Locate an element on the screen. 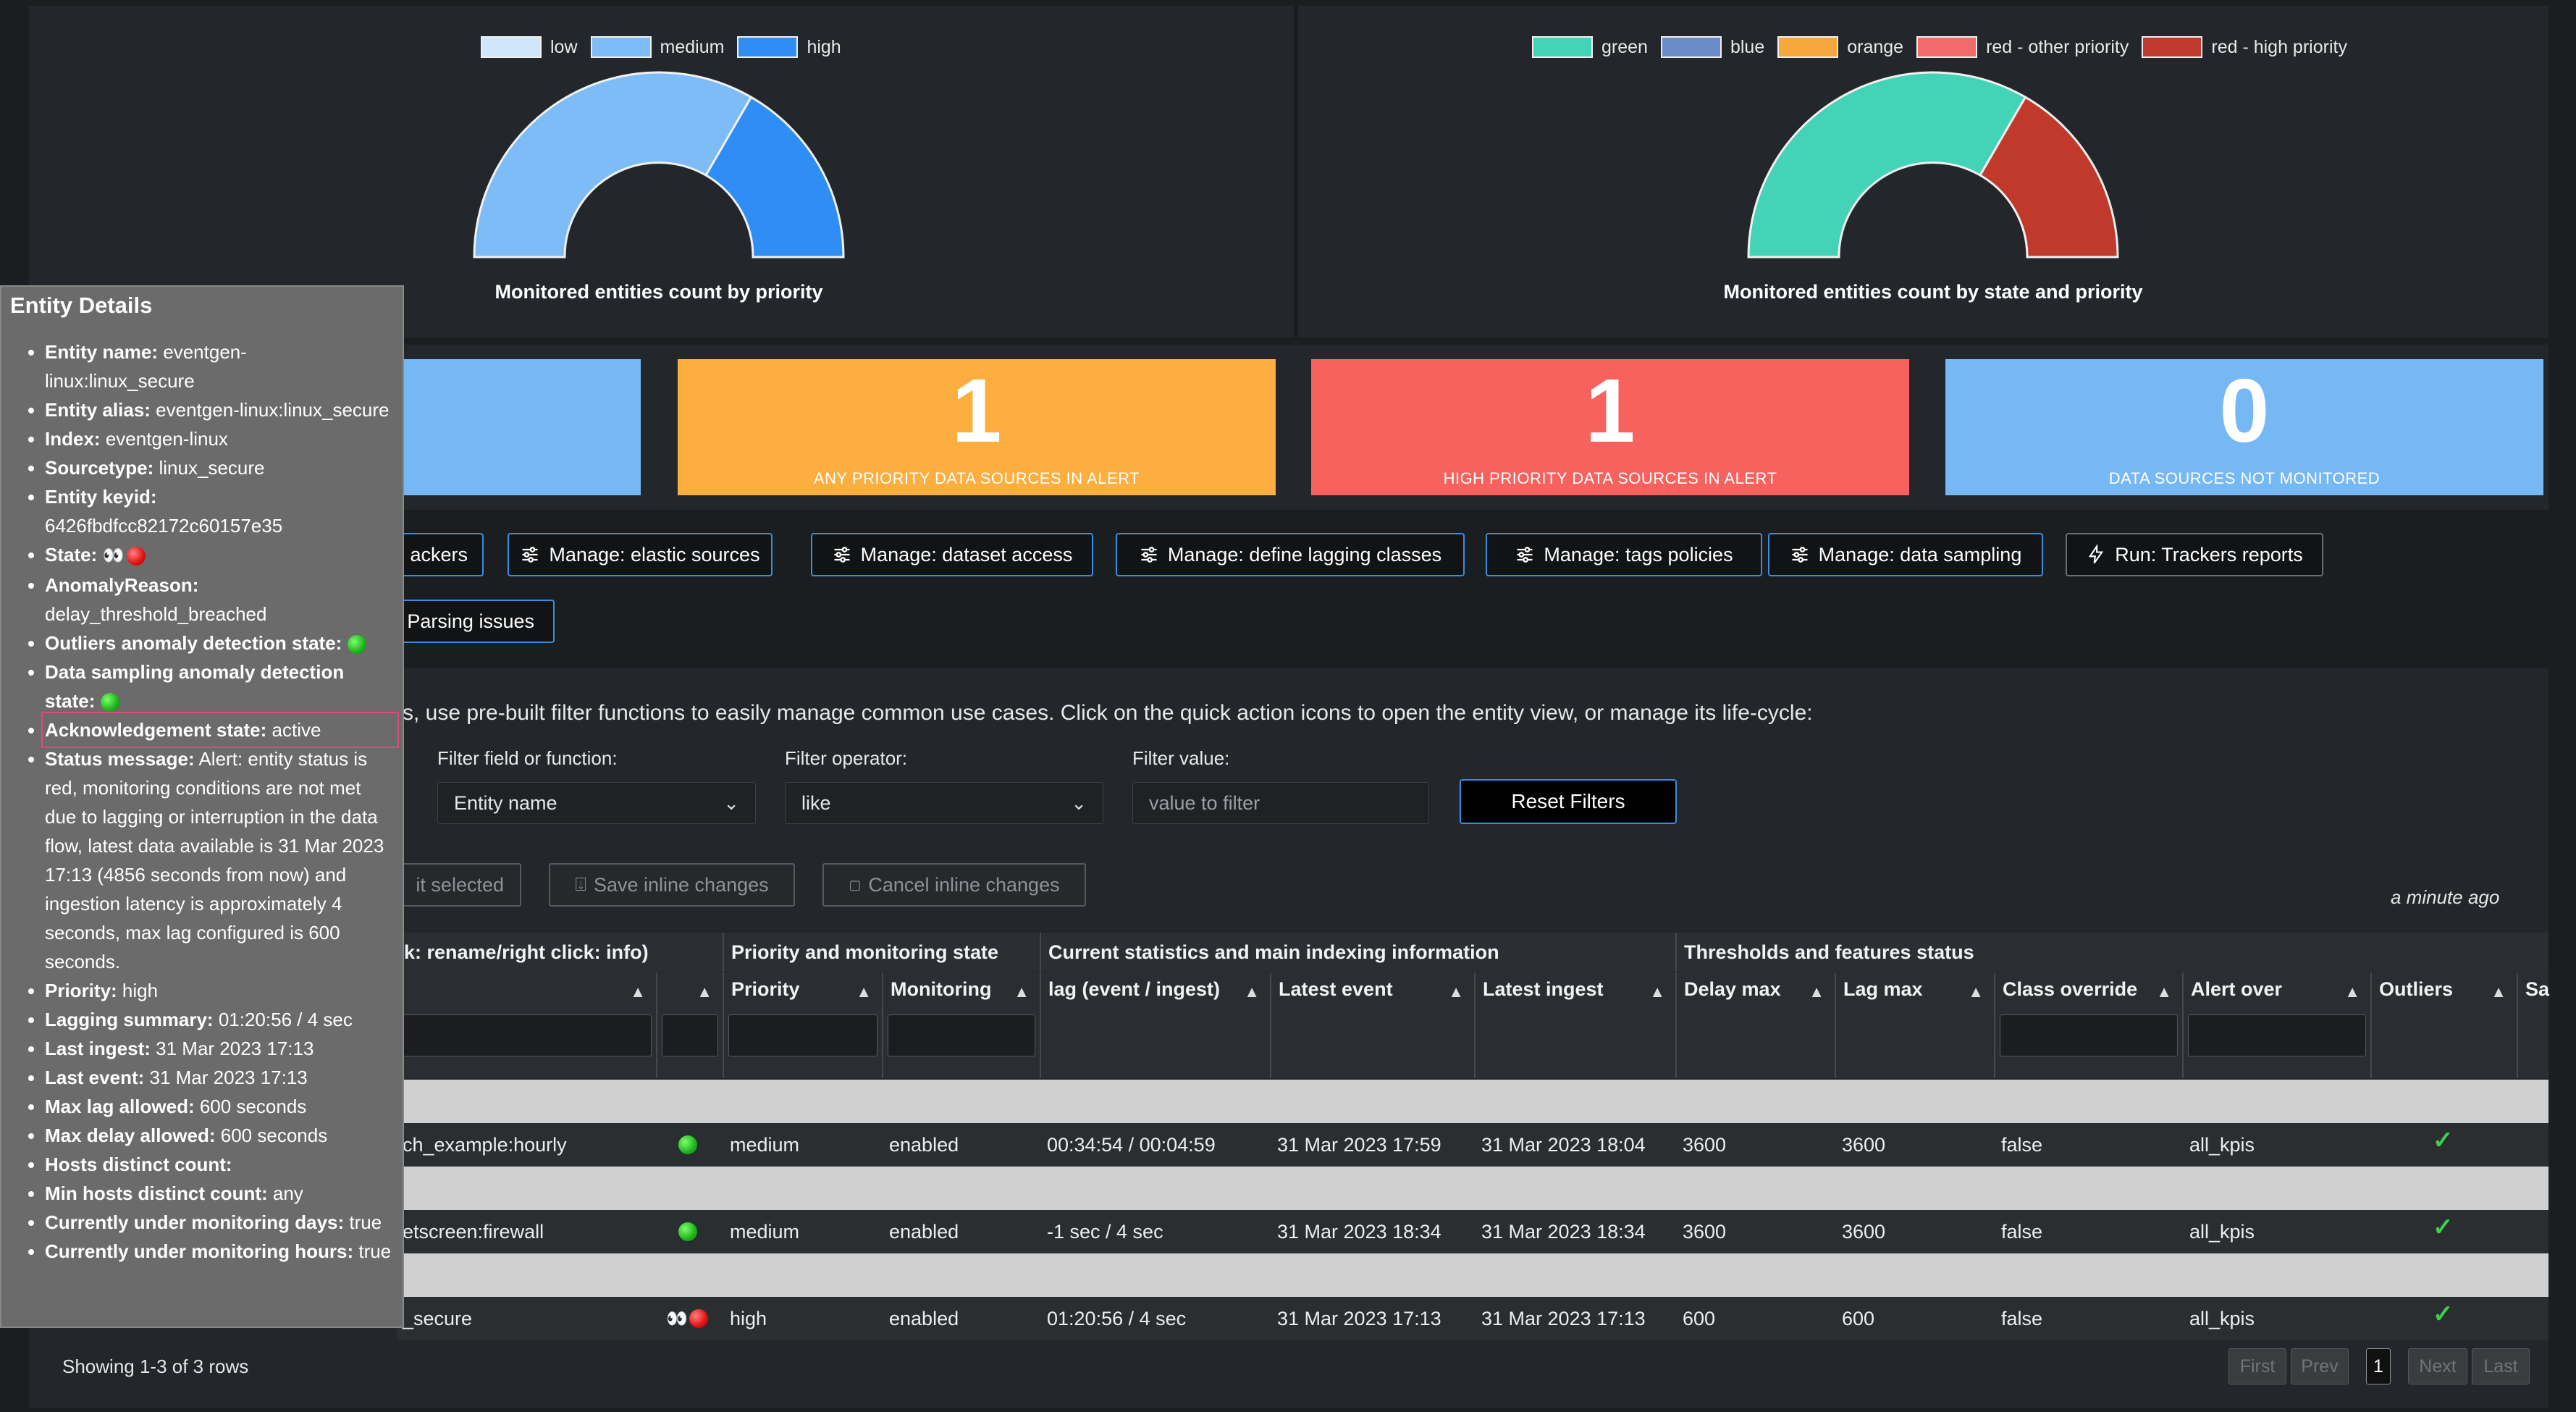 This screenshot has width=2576, height=1412. column-header-lag: lag (event / ingest) ▲ is located at coordinates (1156, 1025).